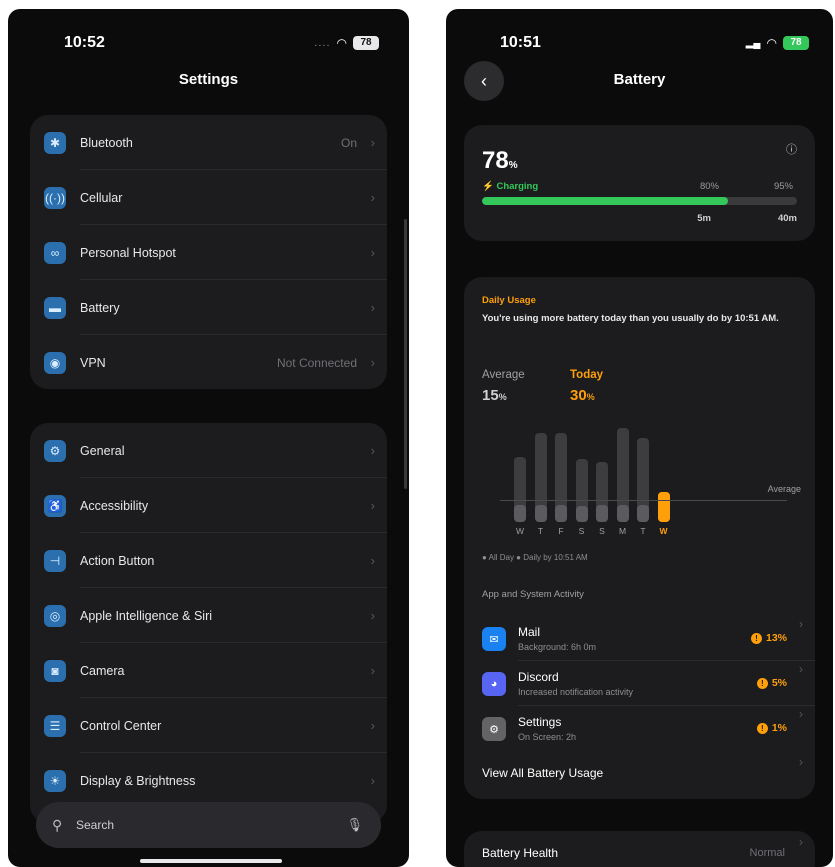  What do you see at coordinates (654, 43) in the screenshot?
I see `status-bar: 10:51 ▂▄ ◠ 78` at bounding box center [654, 43].